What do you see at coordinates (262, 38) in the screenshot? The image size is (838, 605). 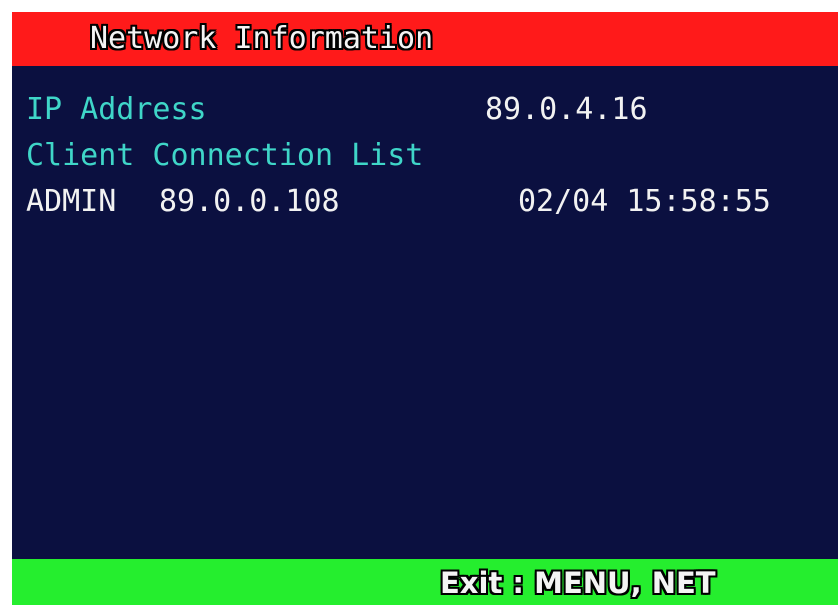 I see `page-title: Network Information` at bounding box center [262, 38].